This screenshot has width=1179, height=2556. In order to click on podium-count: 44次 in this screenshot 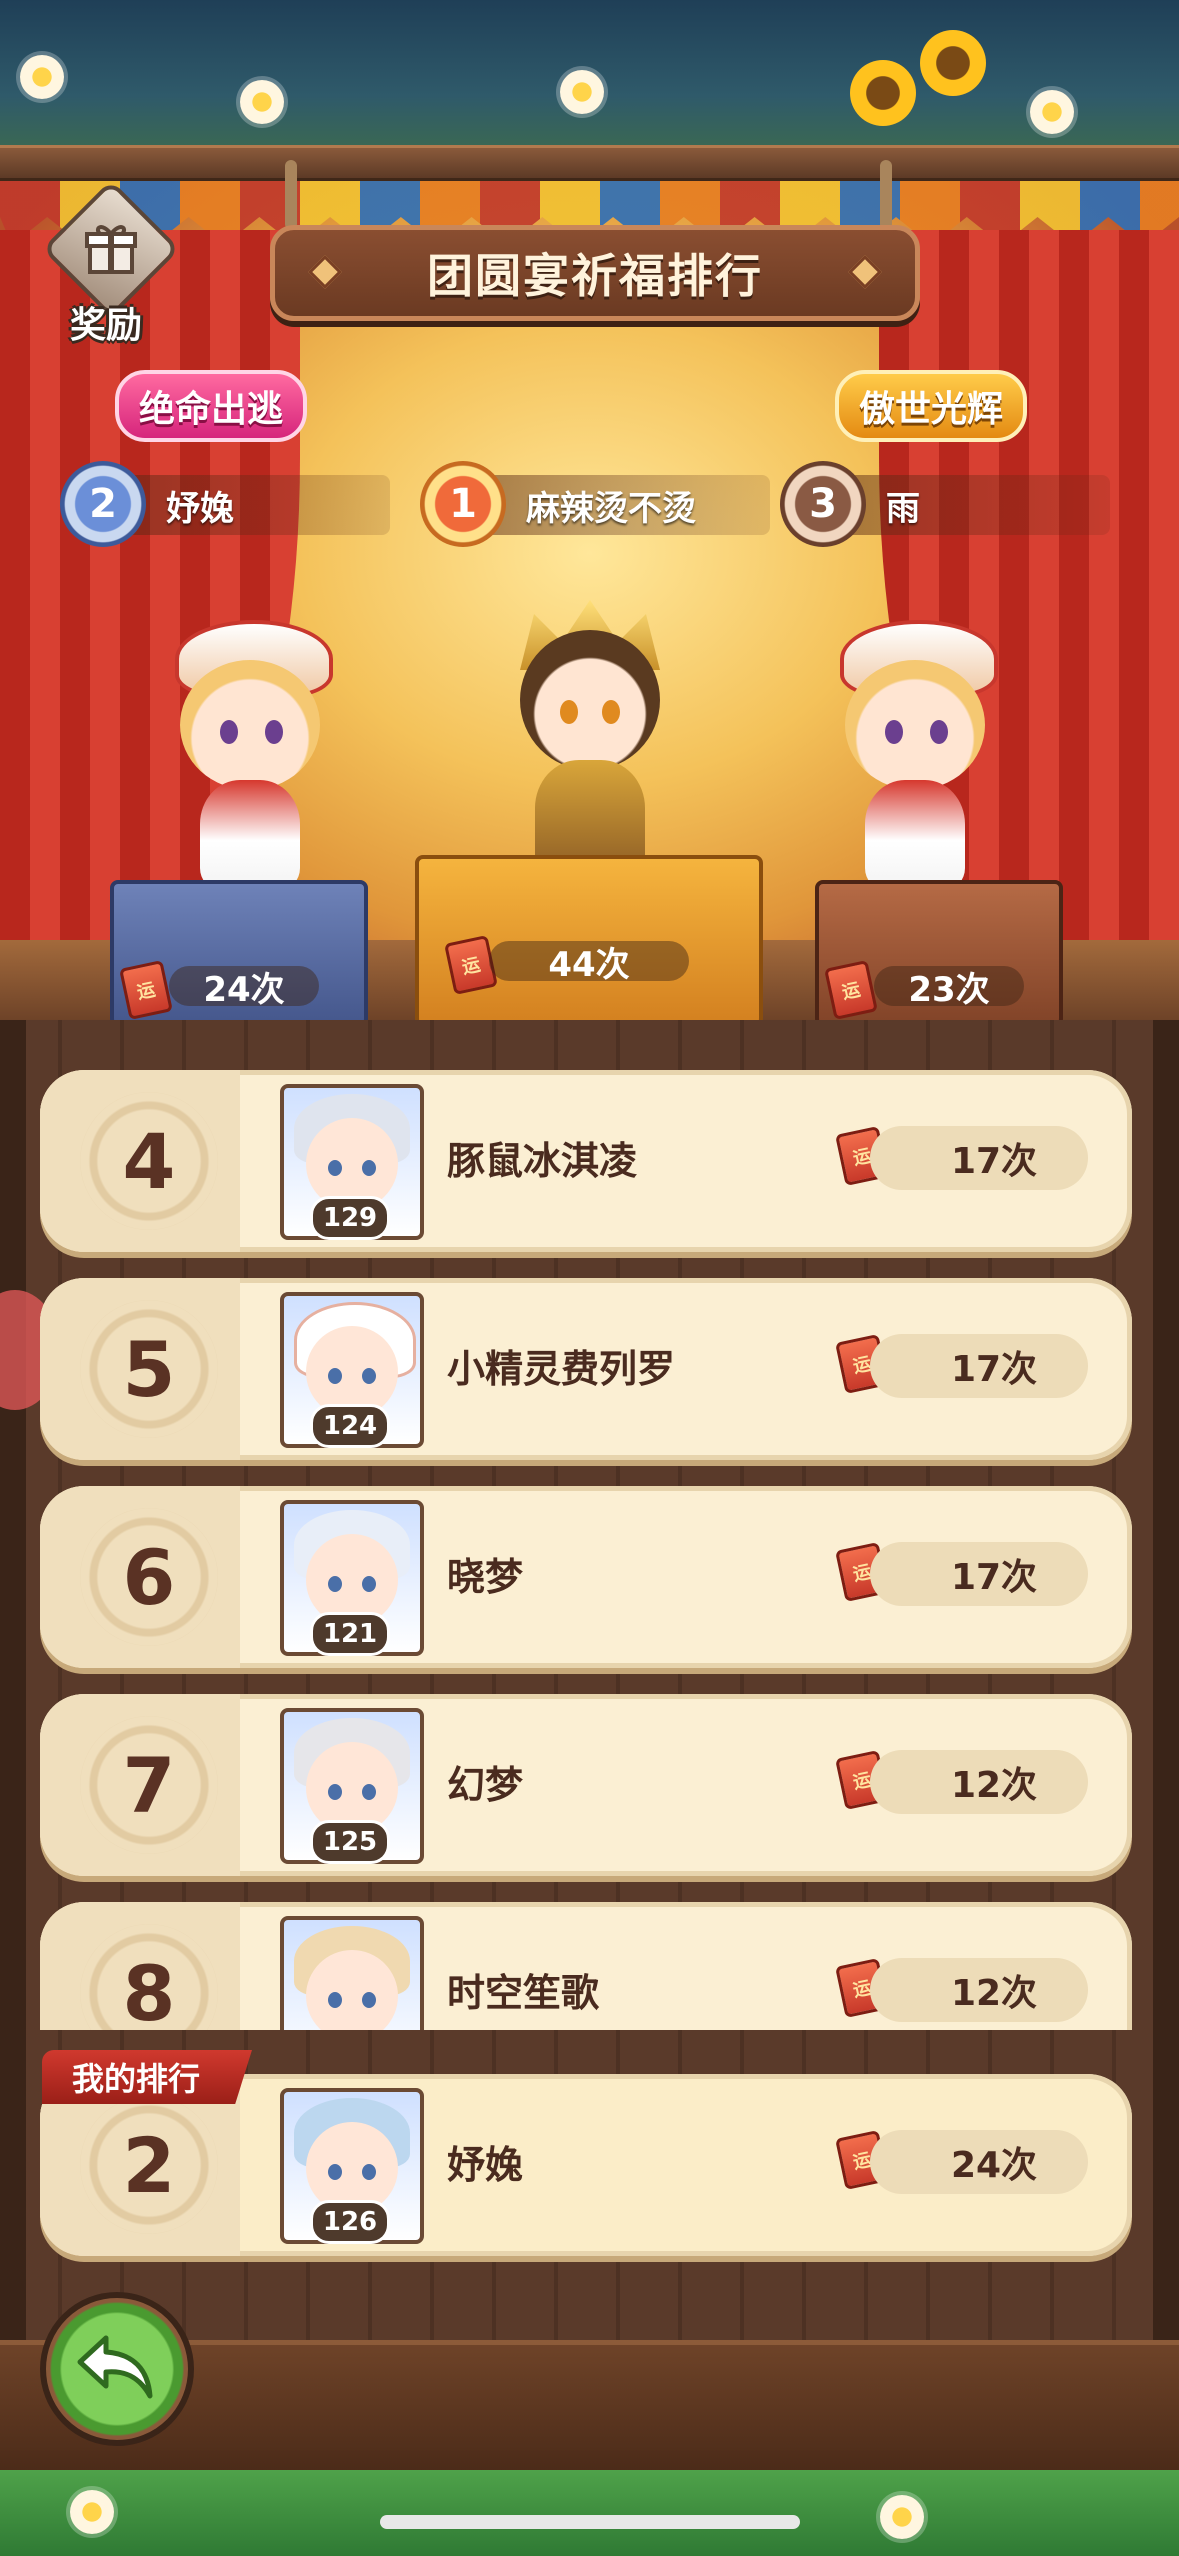, I will do `click(589, 963)`.